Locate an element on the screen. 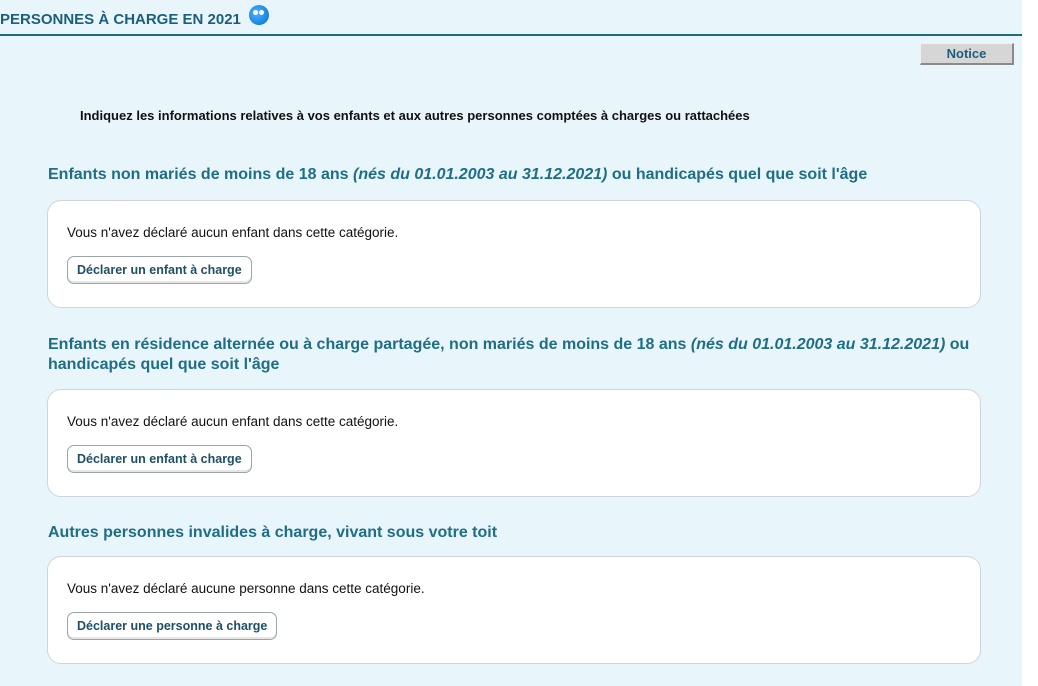 This screenshot has width=1038, height=686. section-title-text: ou handicapés quel que soit l'âge is located at coordinates (737, 174).